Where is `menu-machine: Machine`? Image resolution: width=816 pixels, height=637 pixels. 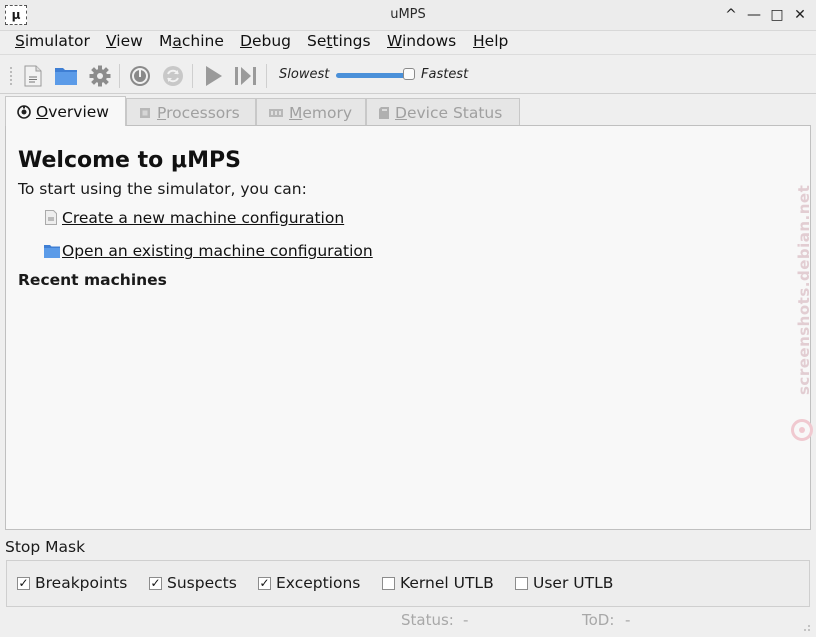
menu-machine: Machine is located at coordinates (191, 41).